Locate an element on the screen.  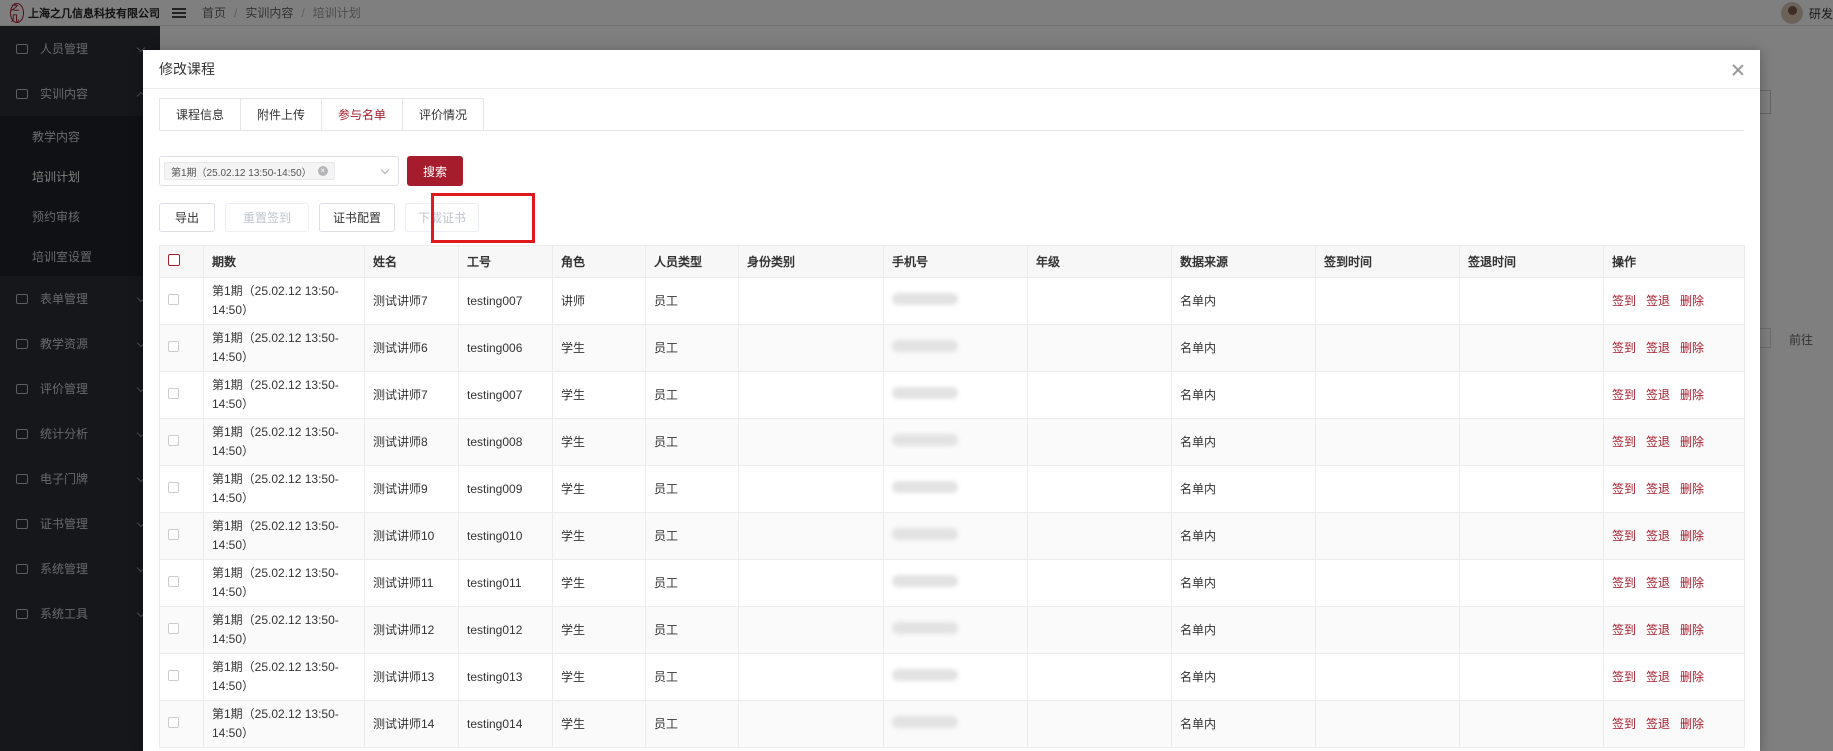
cell-id: testing011 is located at coordinates (505, 583).